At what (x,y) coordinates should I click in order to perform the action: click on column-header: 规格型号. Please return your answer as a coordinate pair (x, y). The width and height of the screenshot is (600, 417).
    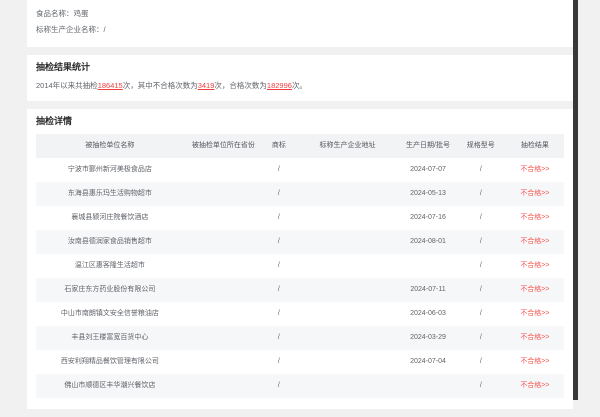
    Looking at the image, I should click on (480, 145).